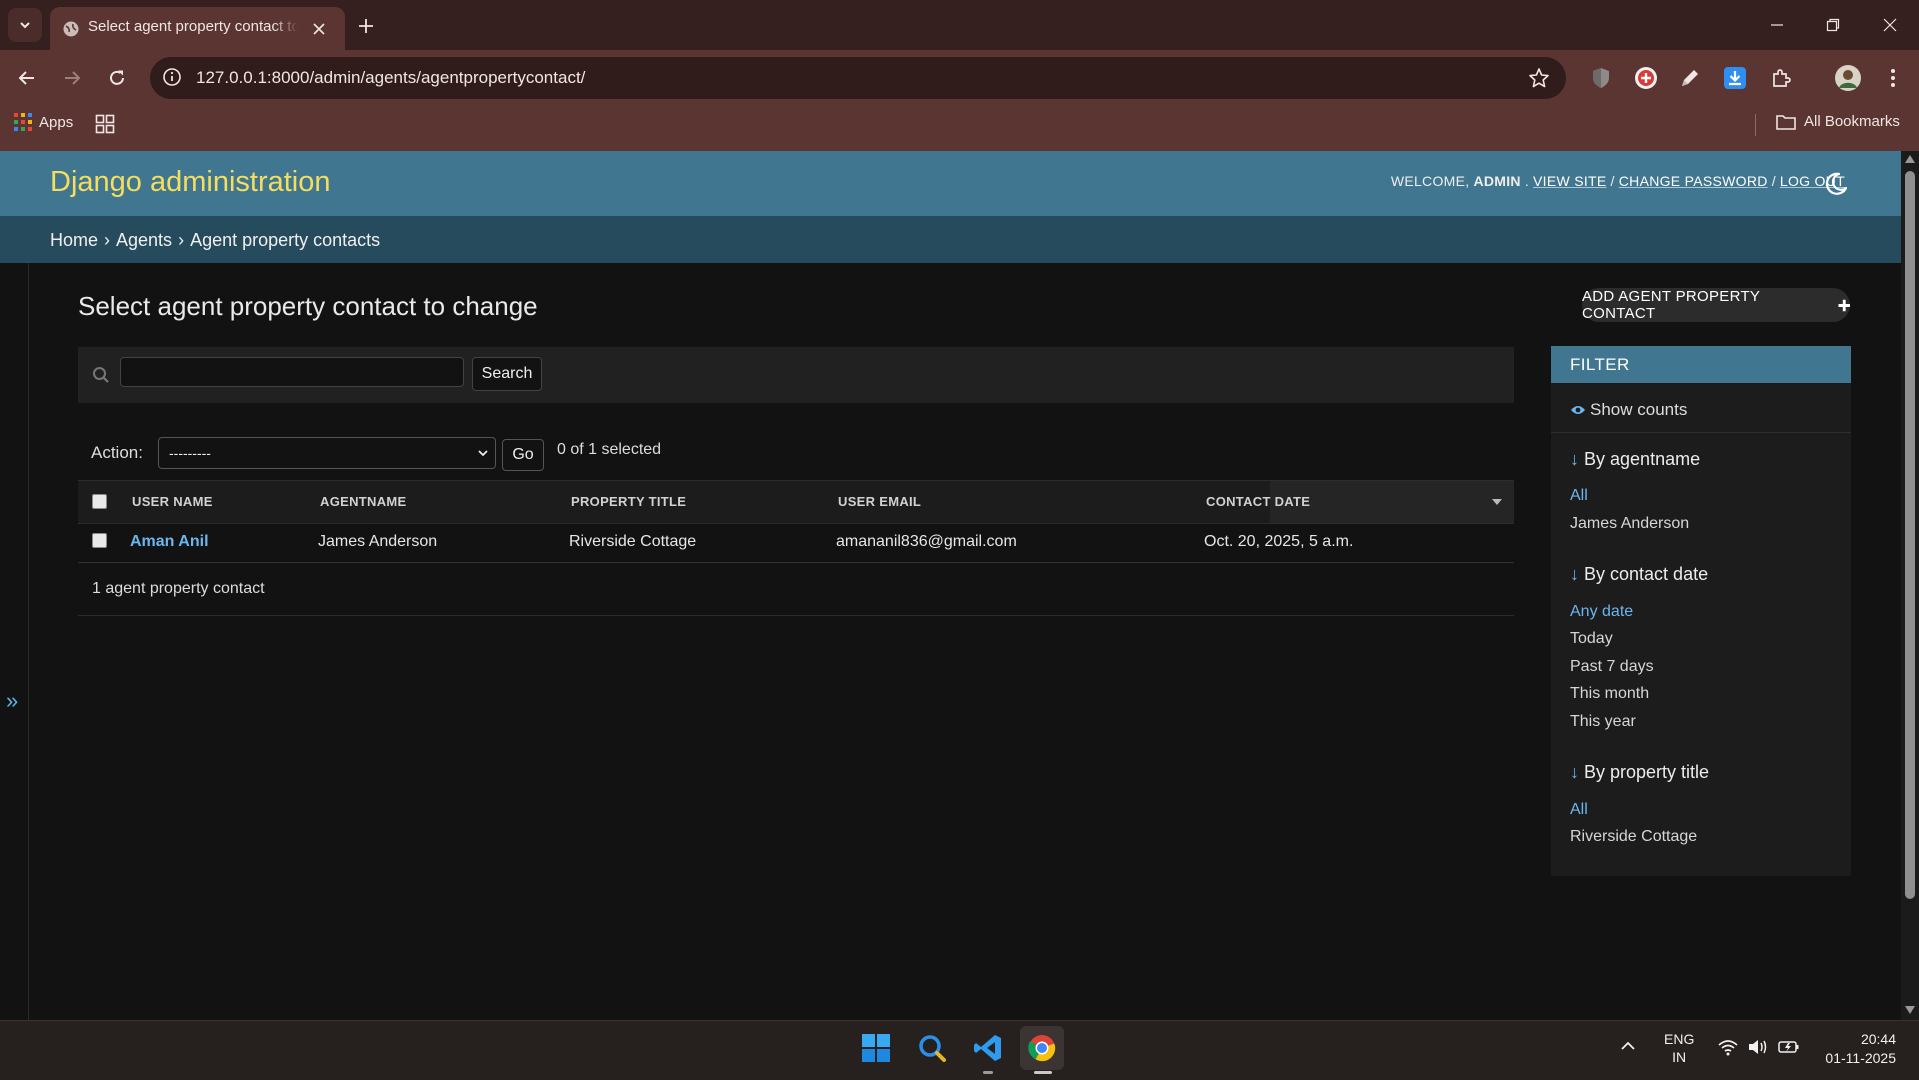  Describe the element at coordinates (43, 122) in the screenshot. I see `apps-bookmark: Apps` at that location.